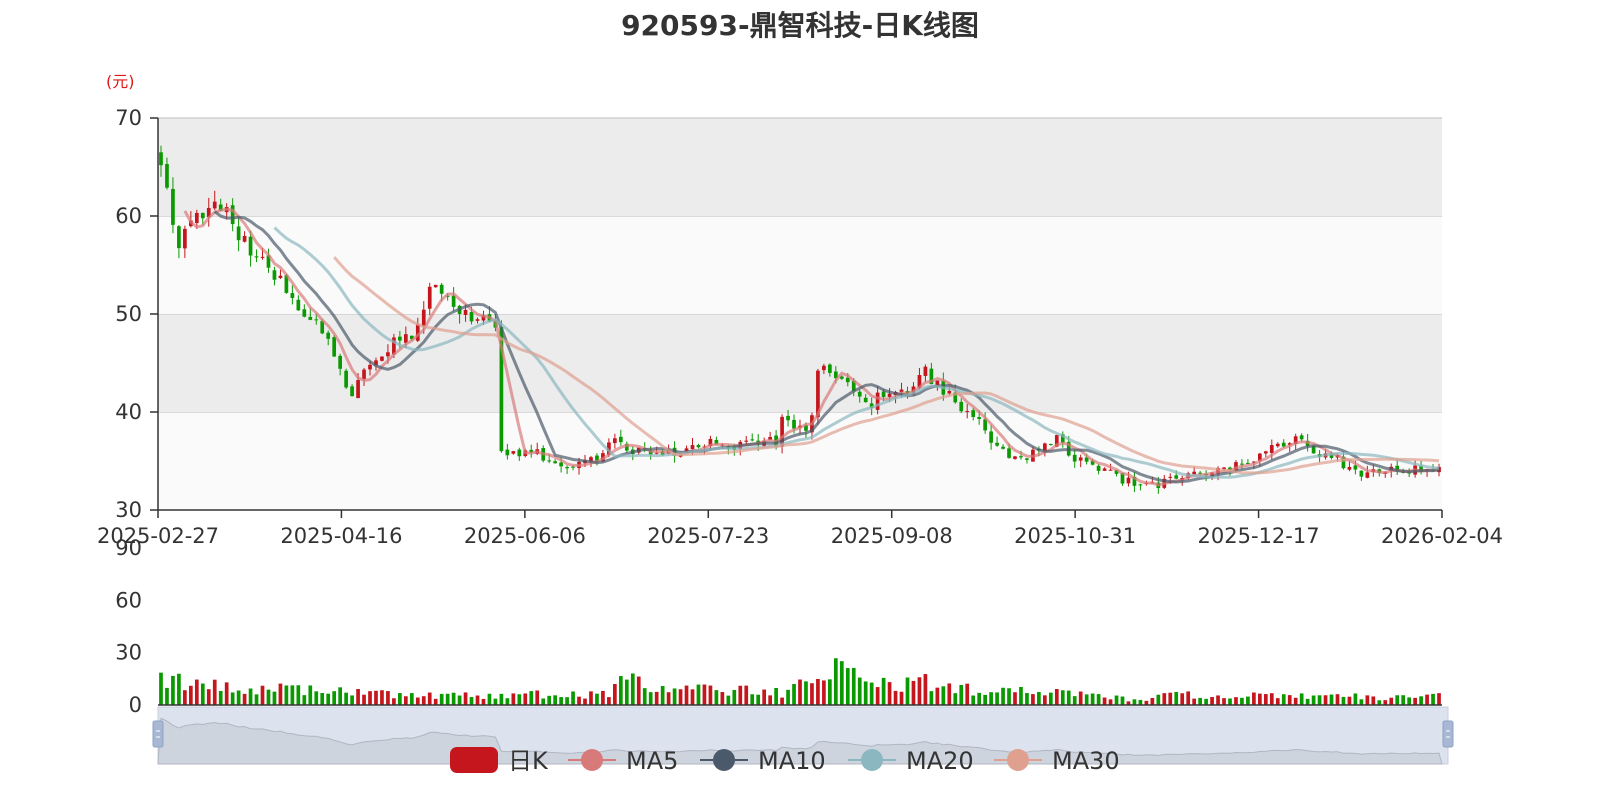 This screenshot has width=1600, height=800. Describe the element at coordinates (1057, 761) in the screenshot. I see `legend-item-ma30: MA30` at that location.